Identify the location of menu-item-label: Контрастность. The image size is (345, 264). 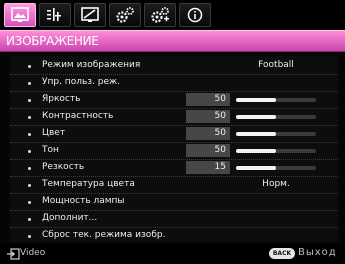
(78, 116).